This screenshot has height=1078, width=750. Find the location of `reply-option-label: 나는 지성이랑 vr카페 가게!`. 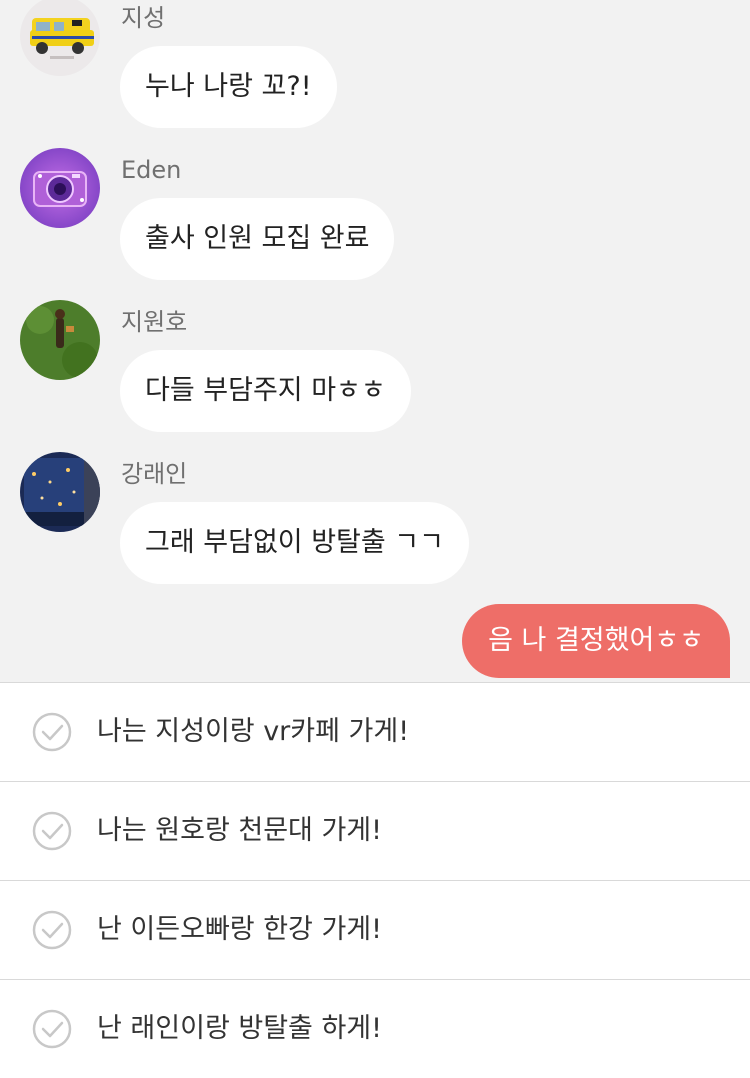

reply-option-label: 나는 지성이랑 vr카페 가게! is located at coordinates (253, 731).